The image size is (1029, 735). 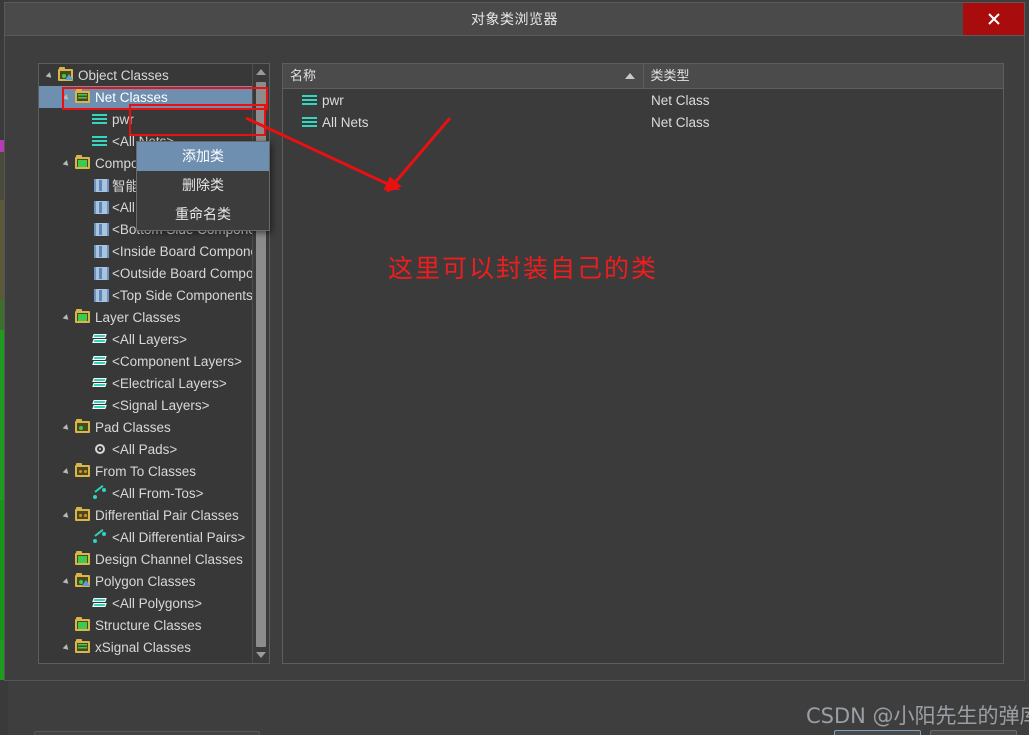 I want to click on tree-item: <Signal Layers>, so click(x=145, y=405).